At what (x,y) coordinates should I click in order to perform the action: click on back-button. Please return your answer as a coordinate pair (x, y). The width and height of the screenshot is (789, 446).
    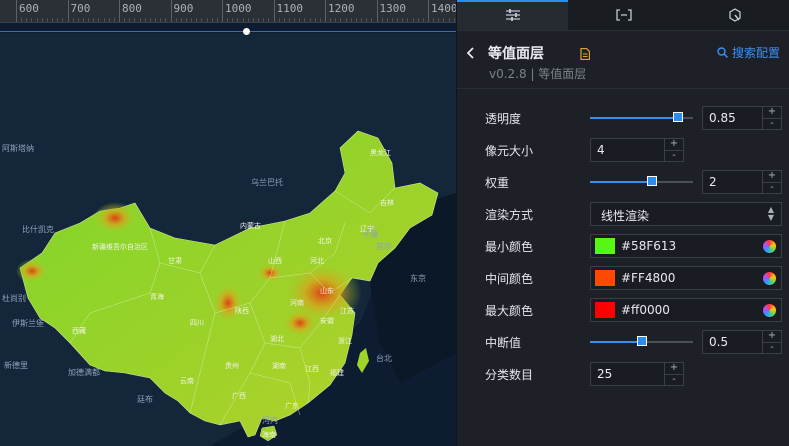
    Looking at the image, I should click on (470, 53).